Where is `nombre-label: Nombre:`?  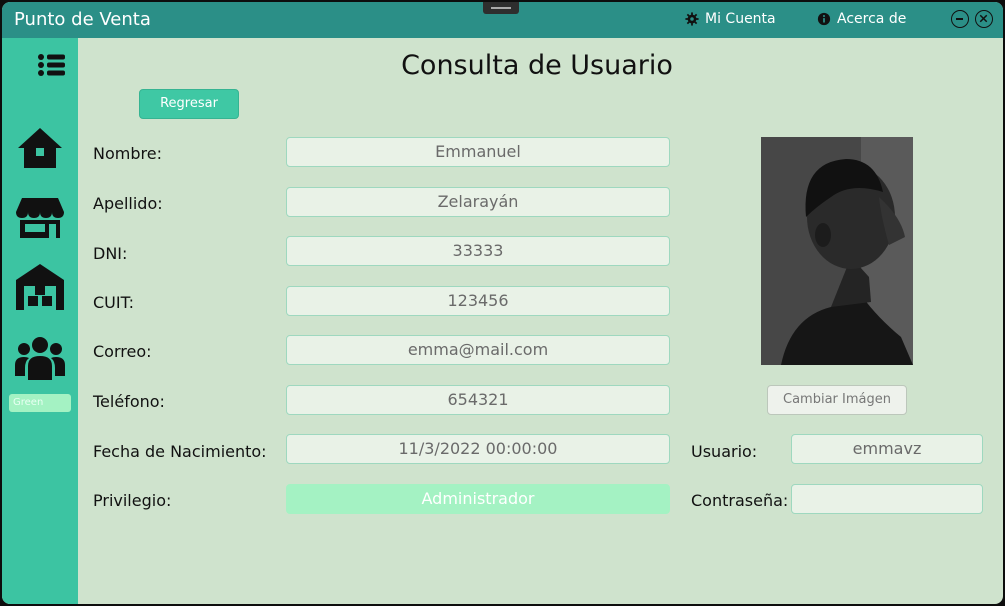
nombre-label: Nombre: is located at coordinates (127, 153).